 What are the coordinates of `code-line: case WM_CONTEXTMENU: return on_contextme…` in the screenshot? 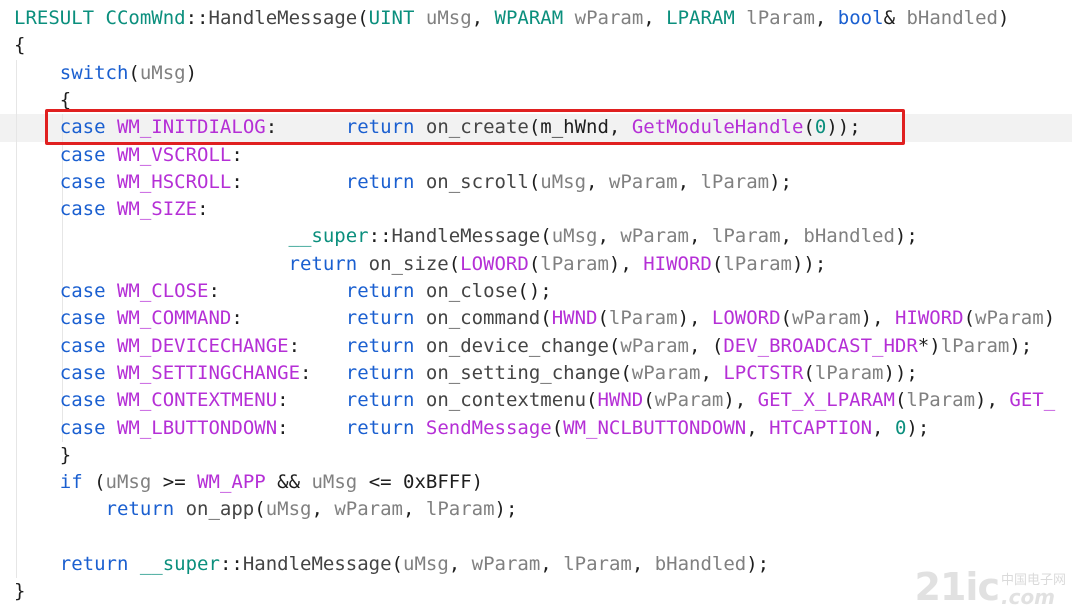 It's located at (534, 400).